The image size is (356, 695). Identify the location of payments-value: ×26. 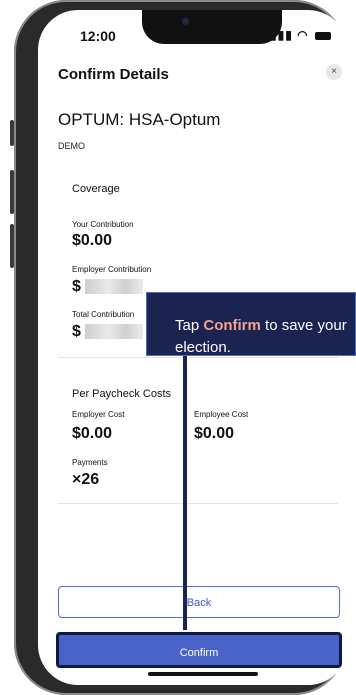
(86, 479).